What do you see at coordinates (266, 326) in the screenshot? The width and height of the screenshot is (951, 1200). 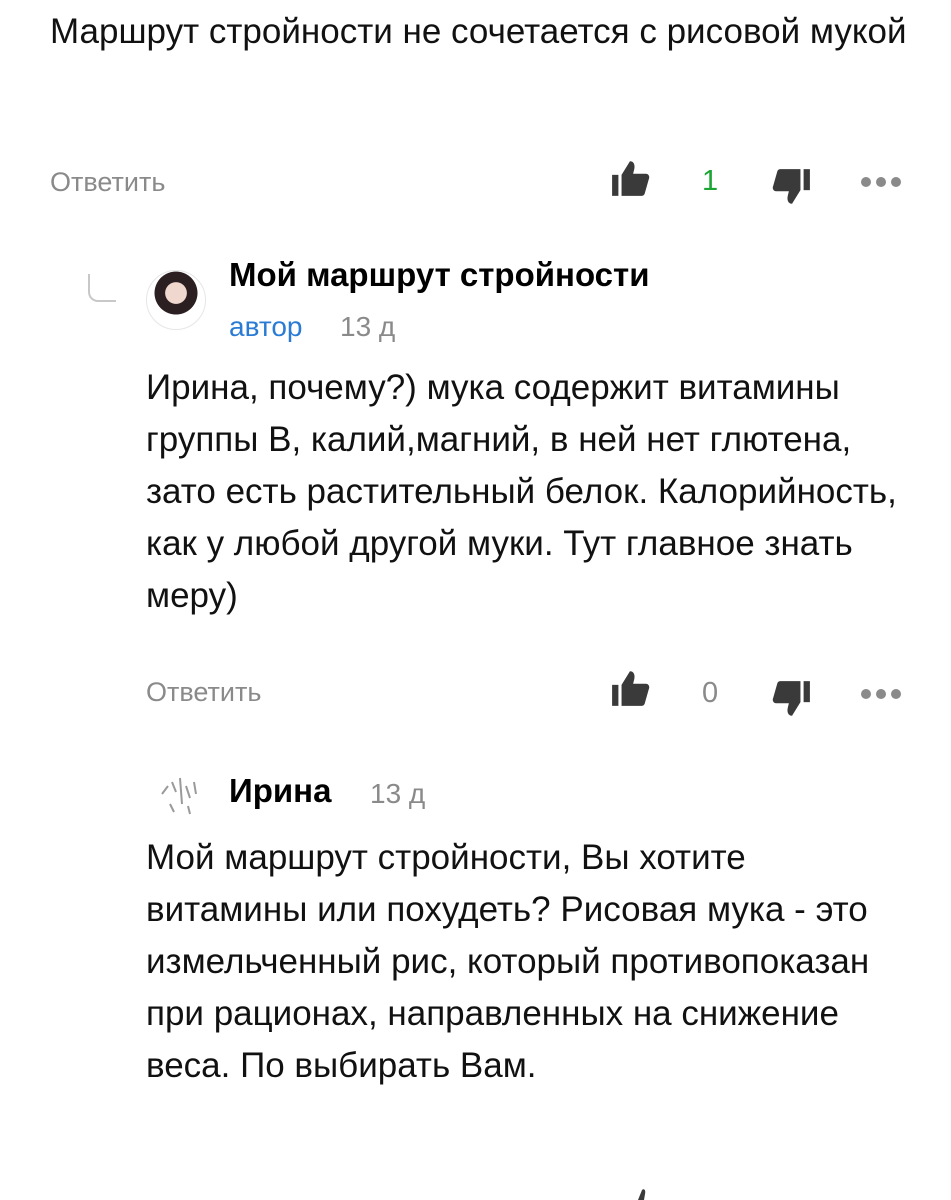 I see `author-badge: автор` at bounding box center [266, 326].